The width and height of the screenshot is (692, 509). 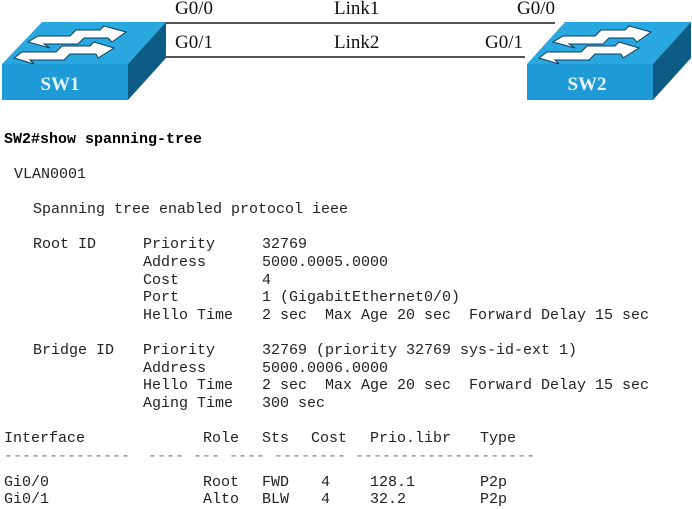 What do you see at coordinates (179, 244) in the screenshot?
I see `root-priority-key: Priority` at bounding box center [179, 244].